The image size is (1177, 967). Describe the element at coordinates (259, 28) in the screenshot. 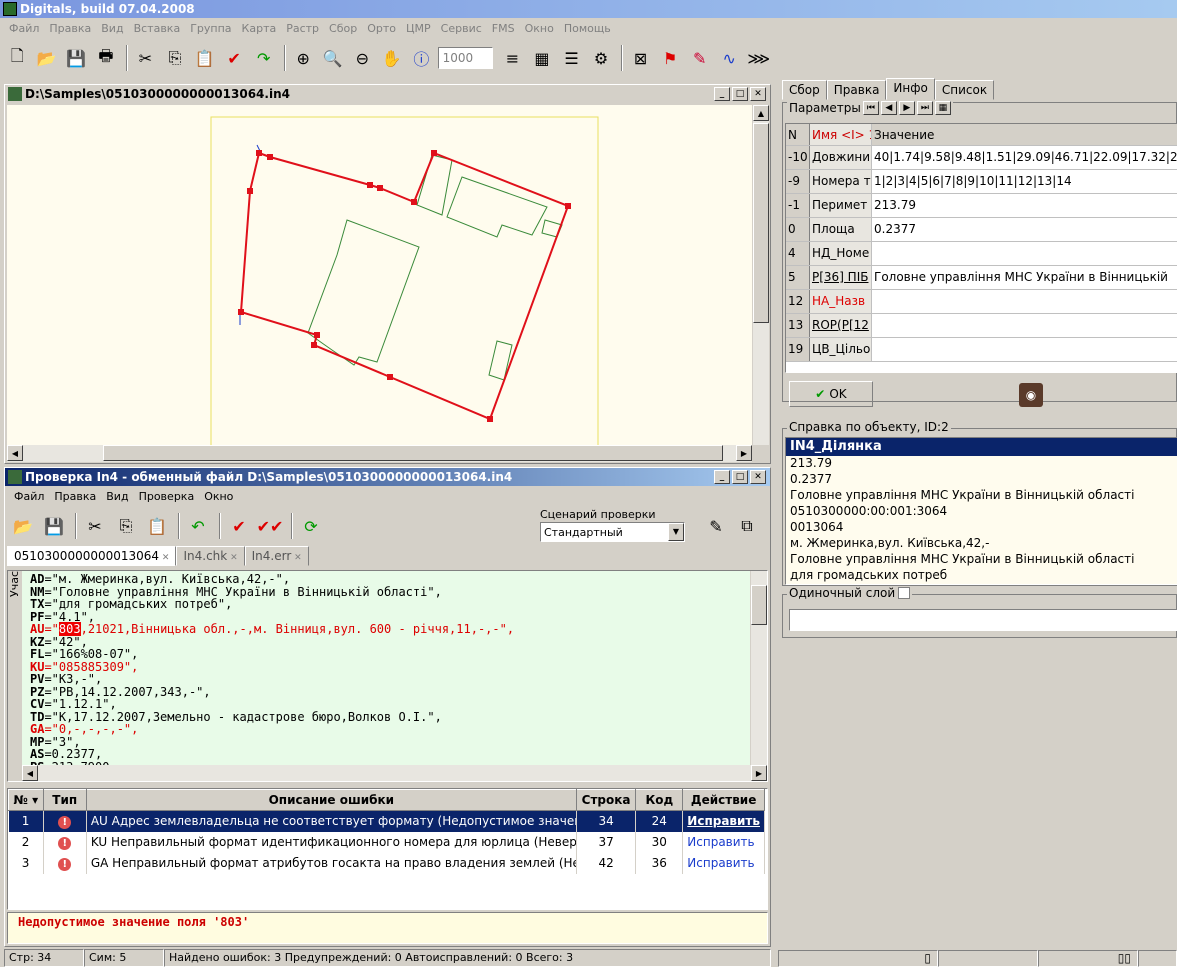

I see `menu-item: Карта` at that location.